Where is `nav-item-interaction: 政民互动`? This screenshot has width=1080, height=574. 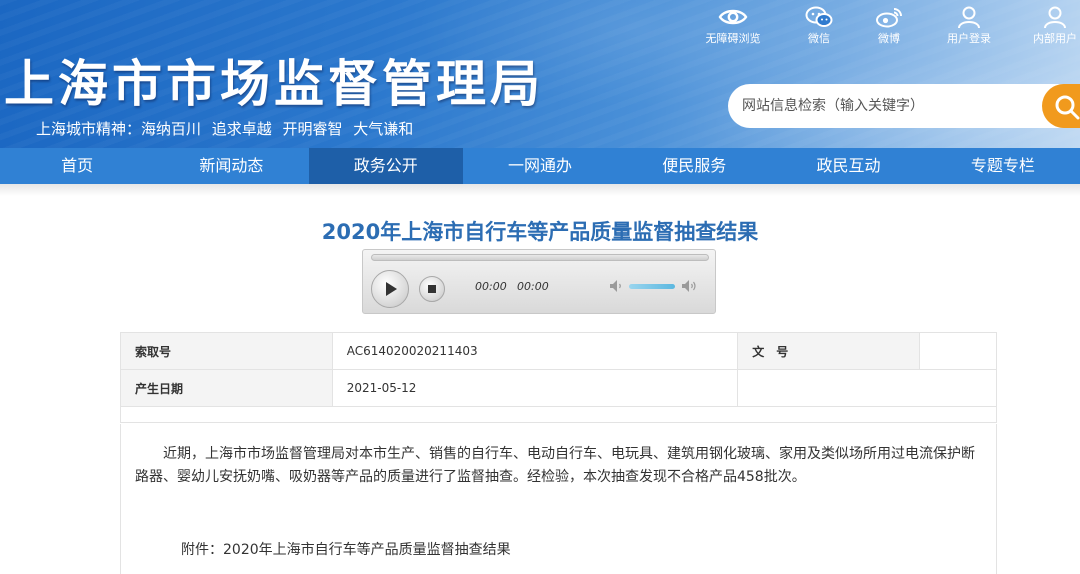 nav-item-interaction: 政民互动 is located at coordinates (848, 166).